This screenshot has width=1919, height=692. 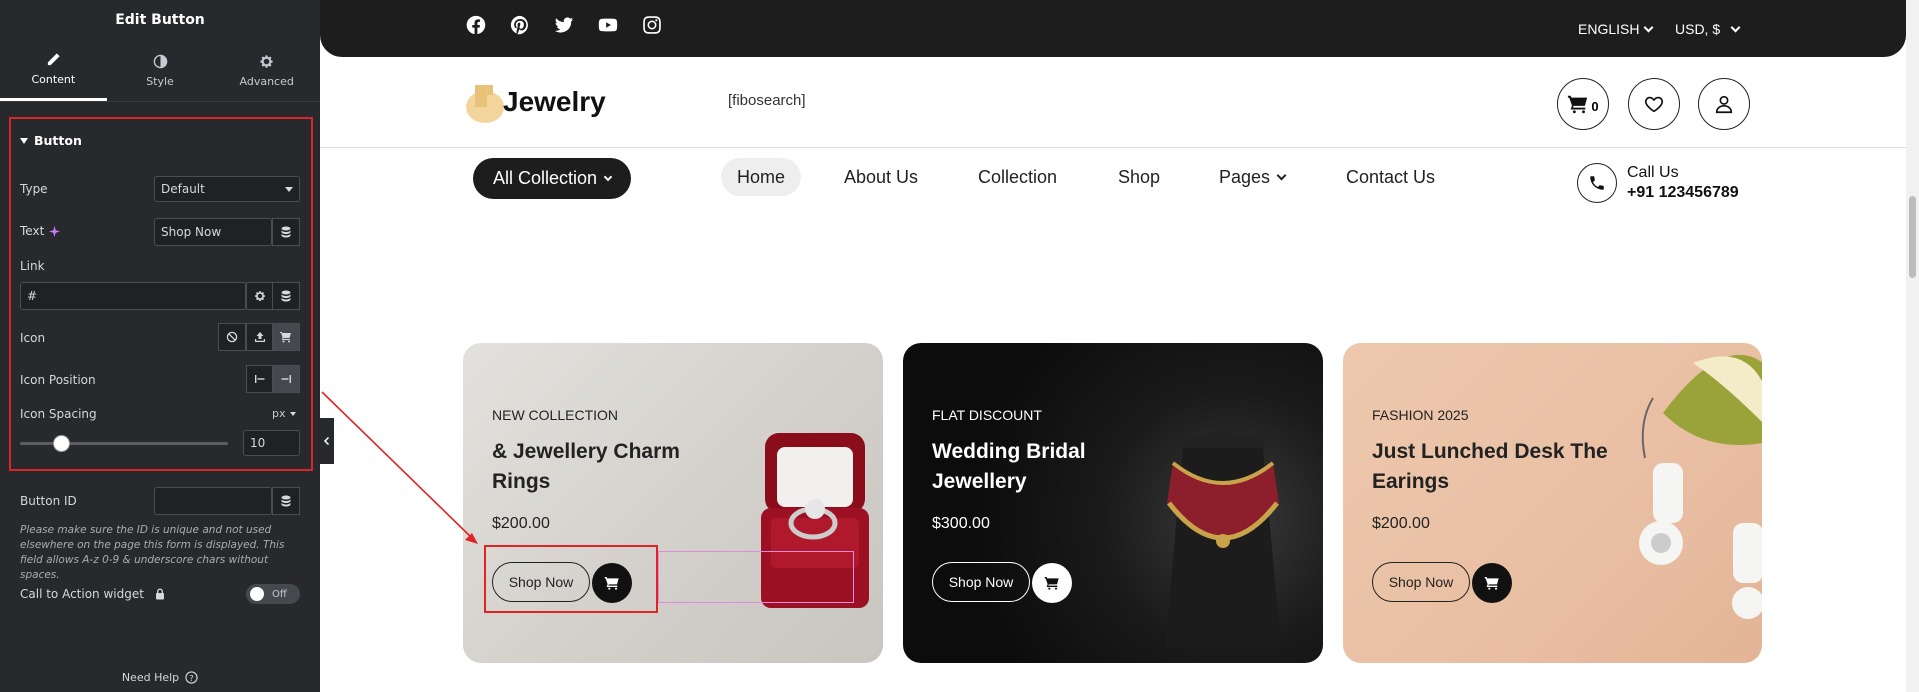 I want to click on youtube-icon, so click(x=608, y=25).